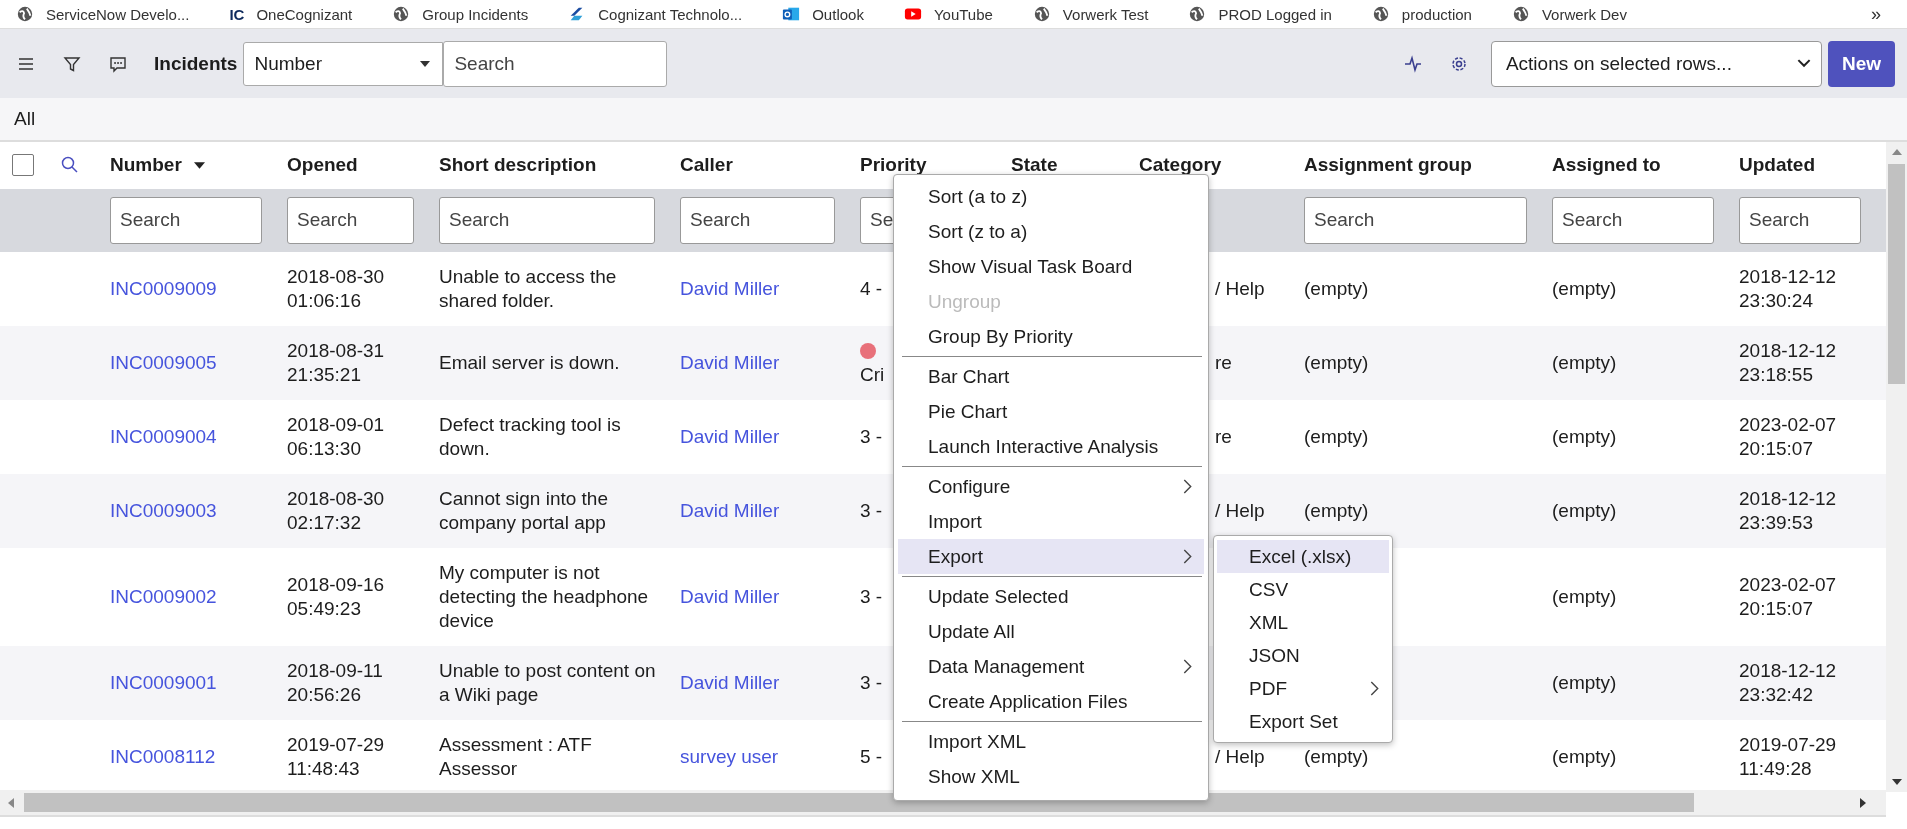 The width and height of the screenshot is (1907, 829). Describe the element at coordinates (1303, 655) in the screenshot. I see `menu-item: JSON` at that location.